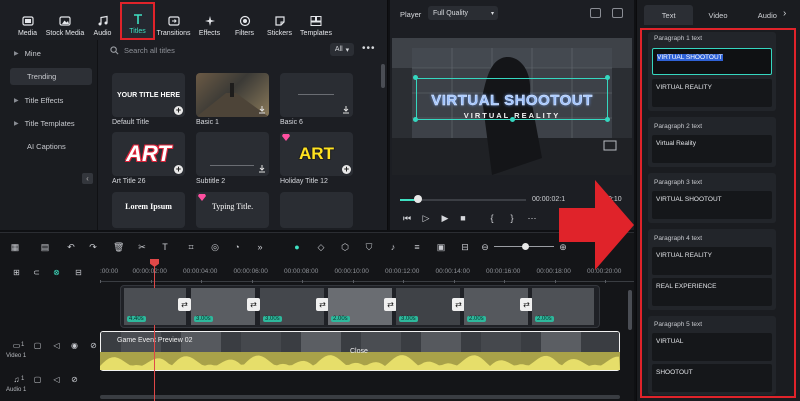 Image resolution: width=800 pixels, height=401 pixels. Describe the element at coordinates (51, 53) in the screenshot. I see `sidebar-item-mine: ▶ Mine` at that location.